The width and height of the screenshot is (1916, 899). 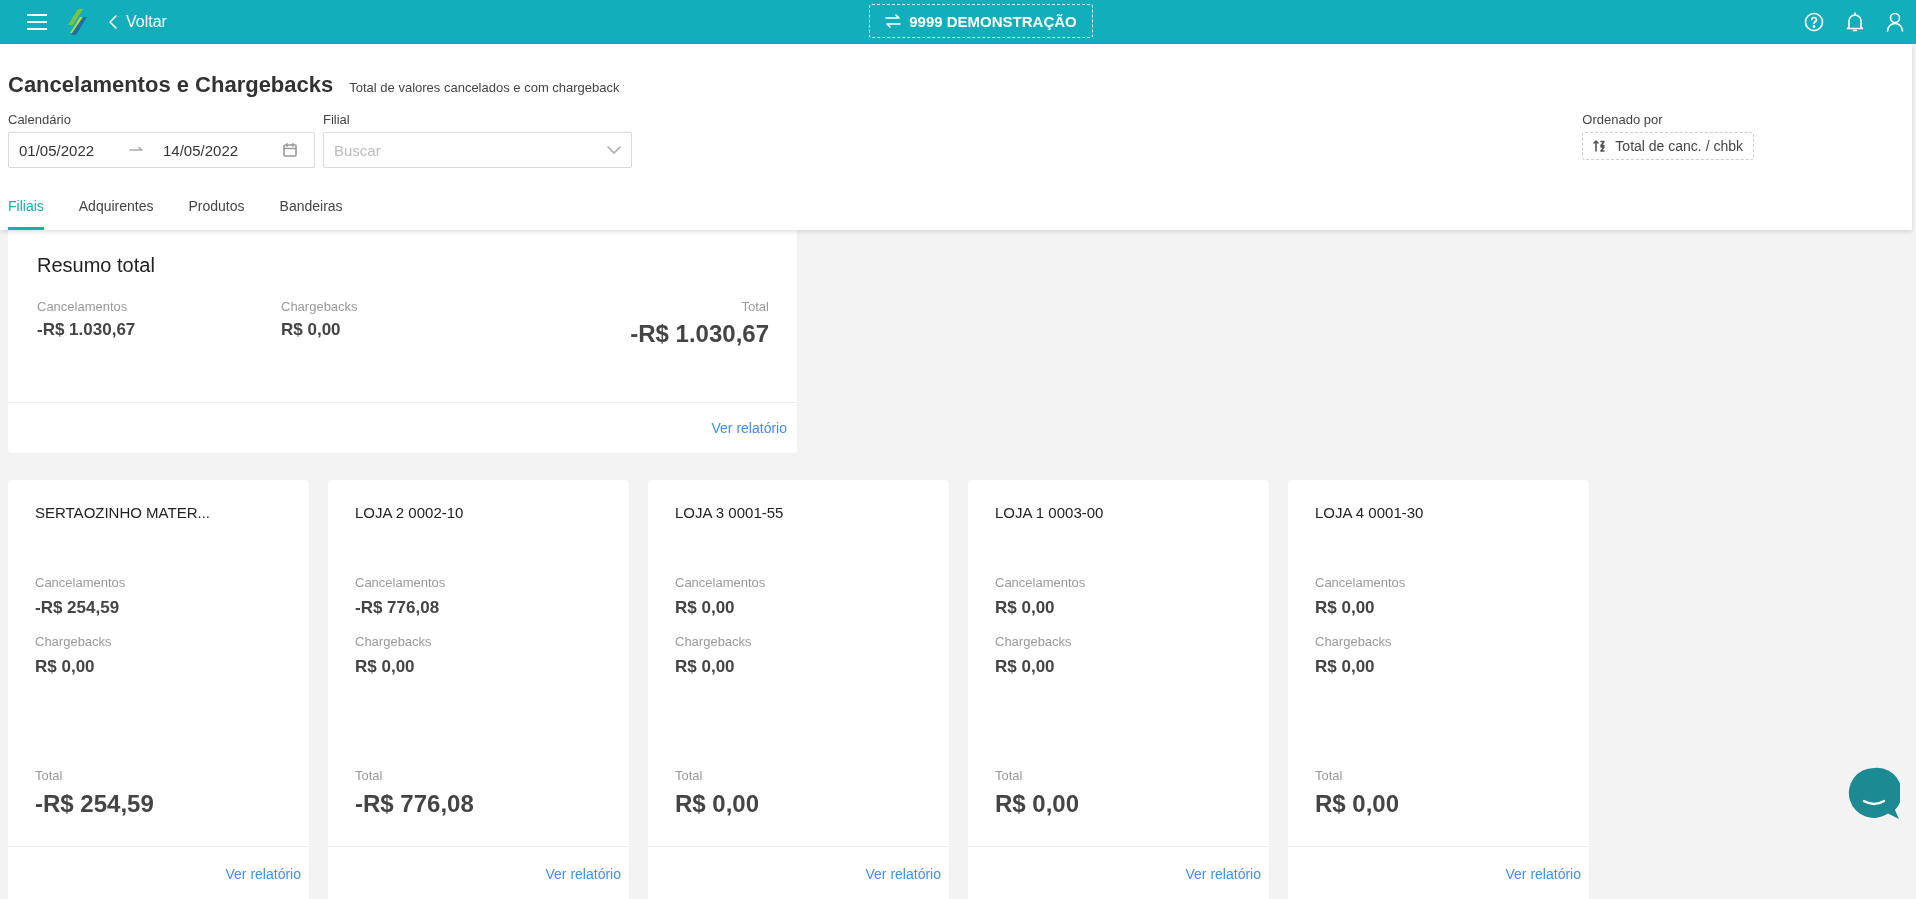 What do you see at coordinates (171, 85) in the screenshot?
I see `page-title: Cancelamentos e Chargebacks` at bounding box center [171, 85].